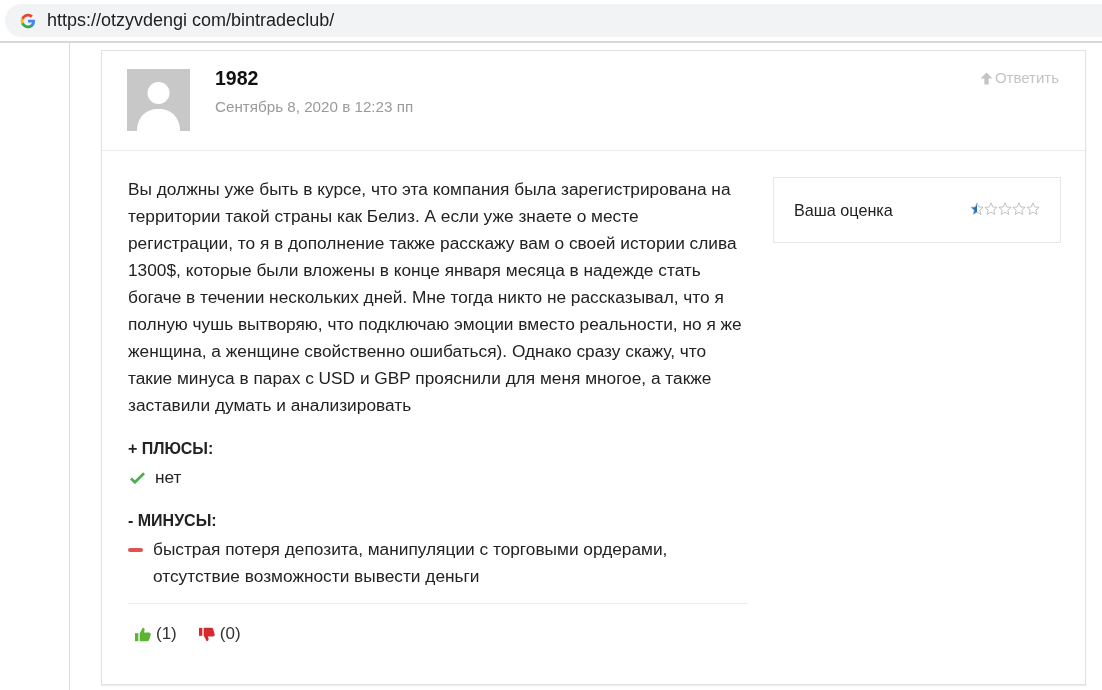 This screenshot has width=1102, height=690. I want to click on like-button: (1), so click(156, 634).